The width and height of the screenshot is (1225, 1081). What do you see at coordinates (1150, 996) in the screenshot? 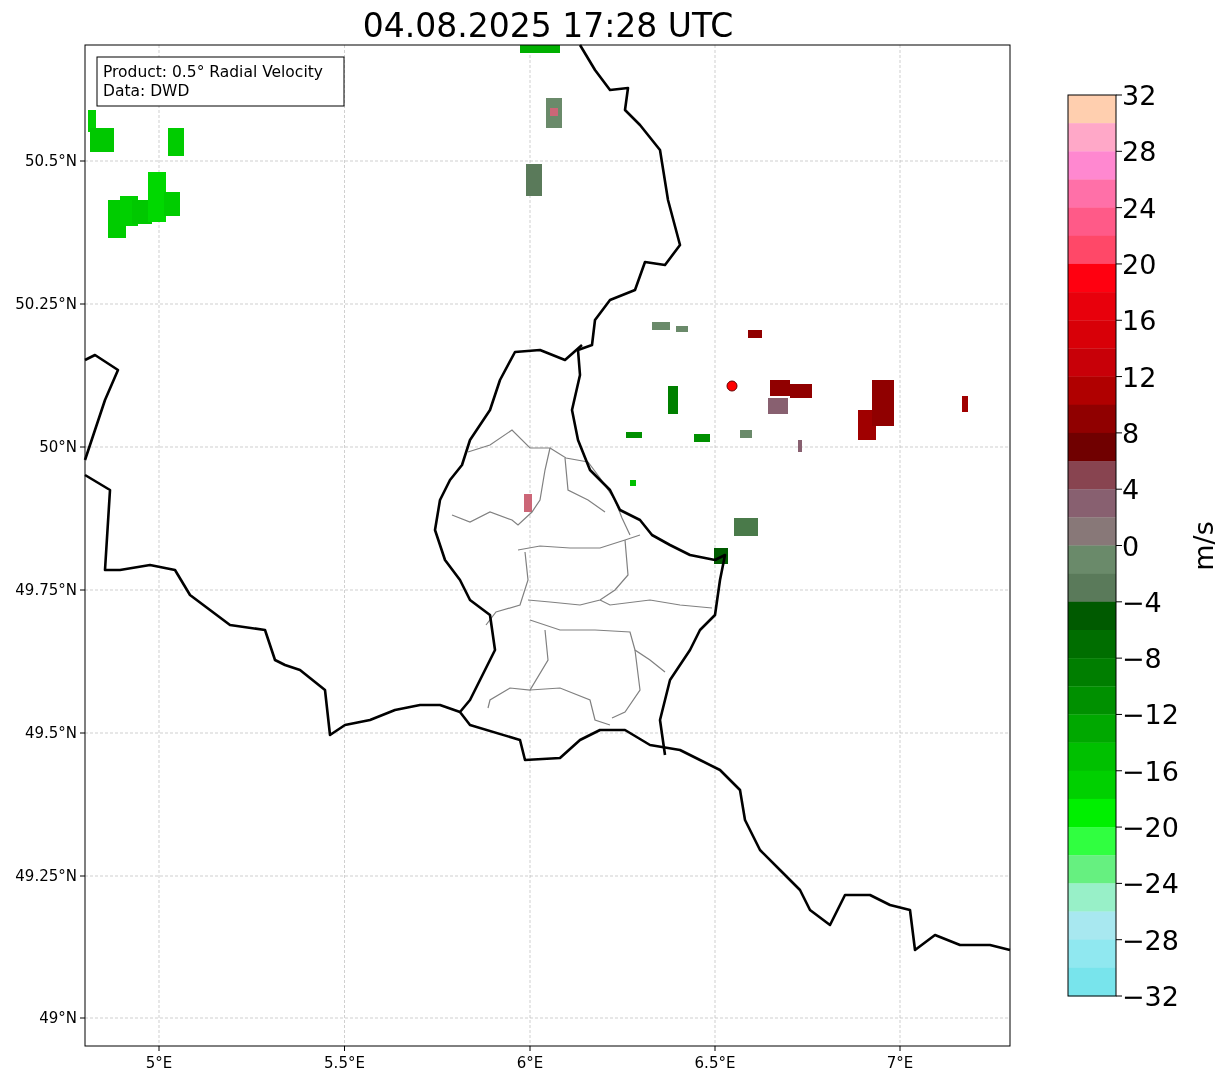
I see `colorbar-tick-label: −32` at bounding box center [1150, 996].